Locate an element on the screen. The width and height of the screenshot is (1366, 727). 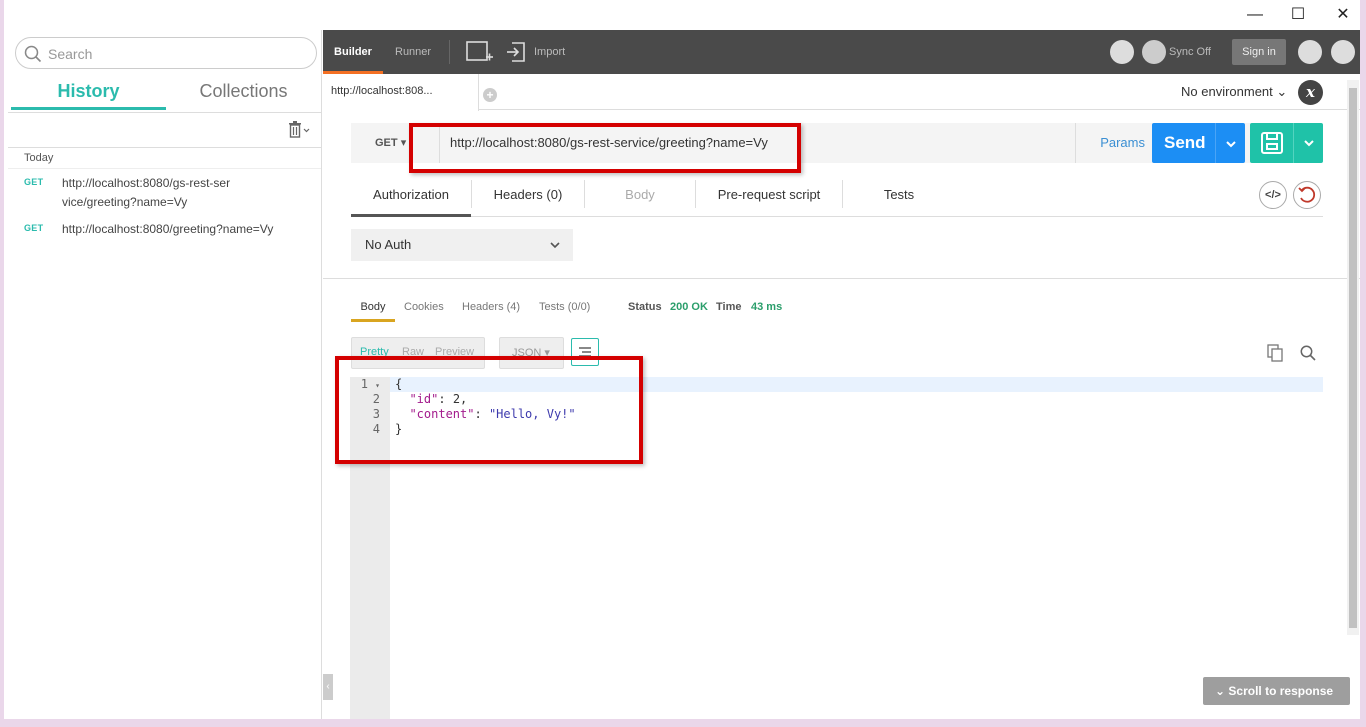
reset-icon is located at coordinates (1307, 195).